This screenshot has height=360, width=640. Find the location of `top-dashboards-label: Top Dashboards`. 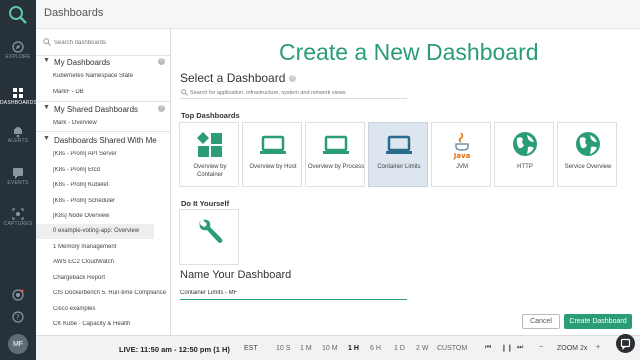

top-dashboards-label: Top Dashboards is located at coordinates (210, 115).